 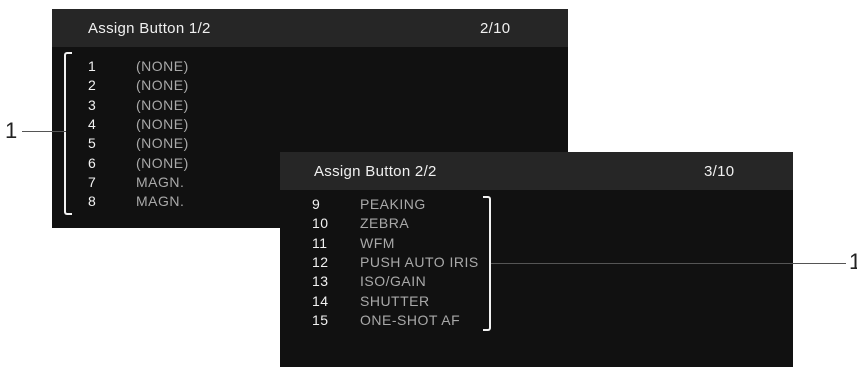 What do you see at coordinates (393, 281) in the screenshot?
I see `item-value: ISO/GAIN` at bounding box center [393, 281].